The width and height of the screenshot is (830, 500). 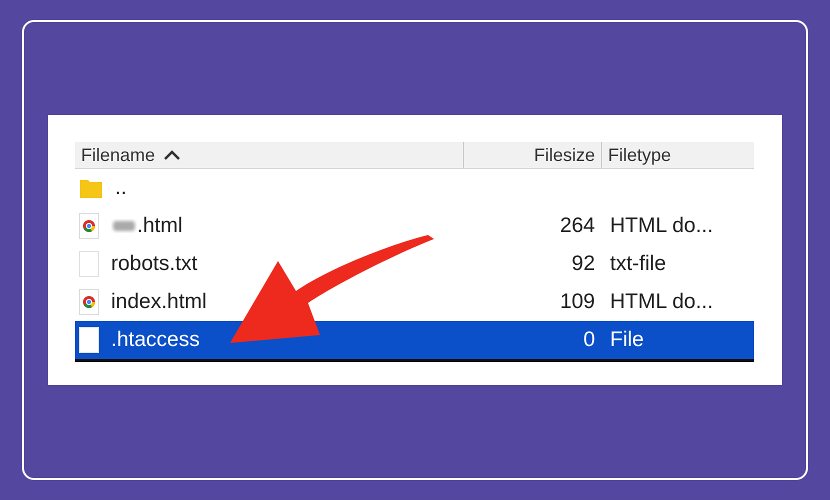 What do you see at coordinates (578, 226) in the screenshot?
I see `file-size: 264` at bounding box center [578, 226].